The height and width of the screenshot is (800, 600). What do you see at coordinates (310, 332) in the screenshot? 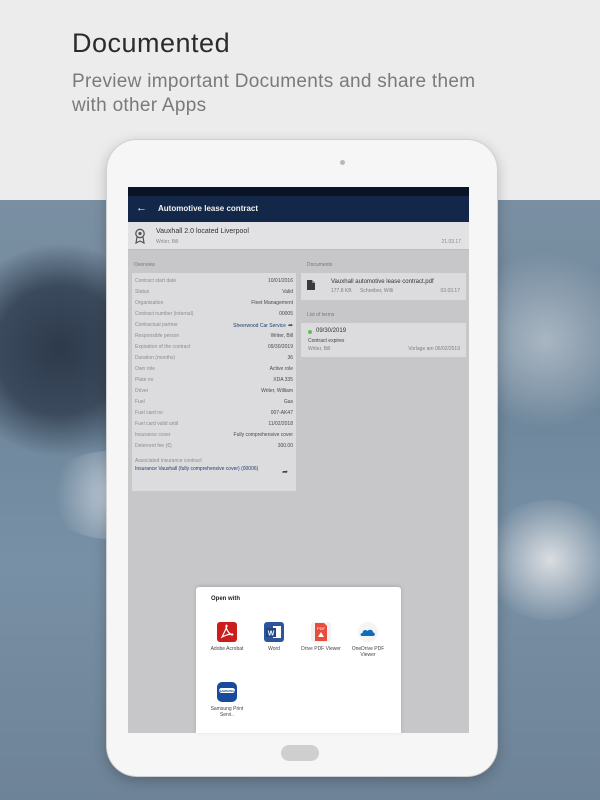
I see `status-dot-icon` at bounding box center [310, 332].